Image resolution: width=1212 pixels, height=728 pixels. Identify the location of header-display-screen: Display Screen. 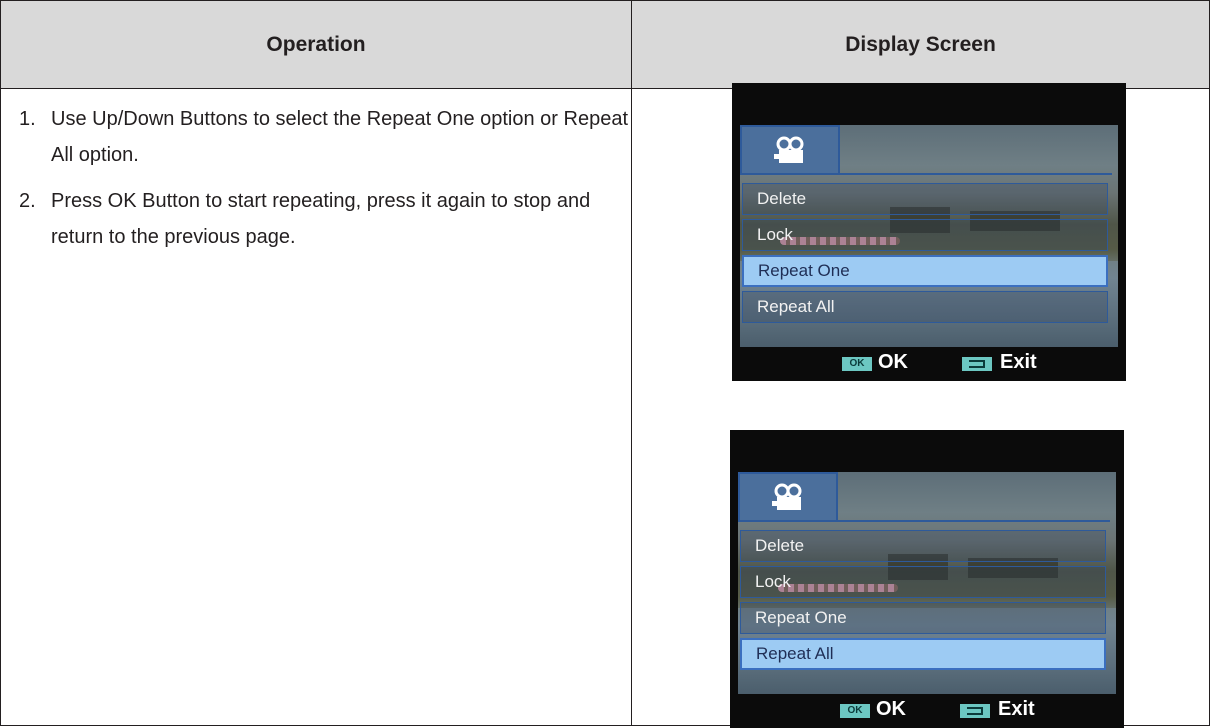
(920, 44).